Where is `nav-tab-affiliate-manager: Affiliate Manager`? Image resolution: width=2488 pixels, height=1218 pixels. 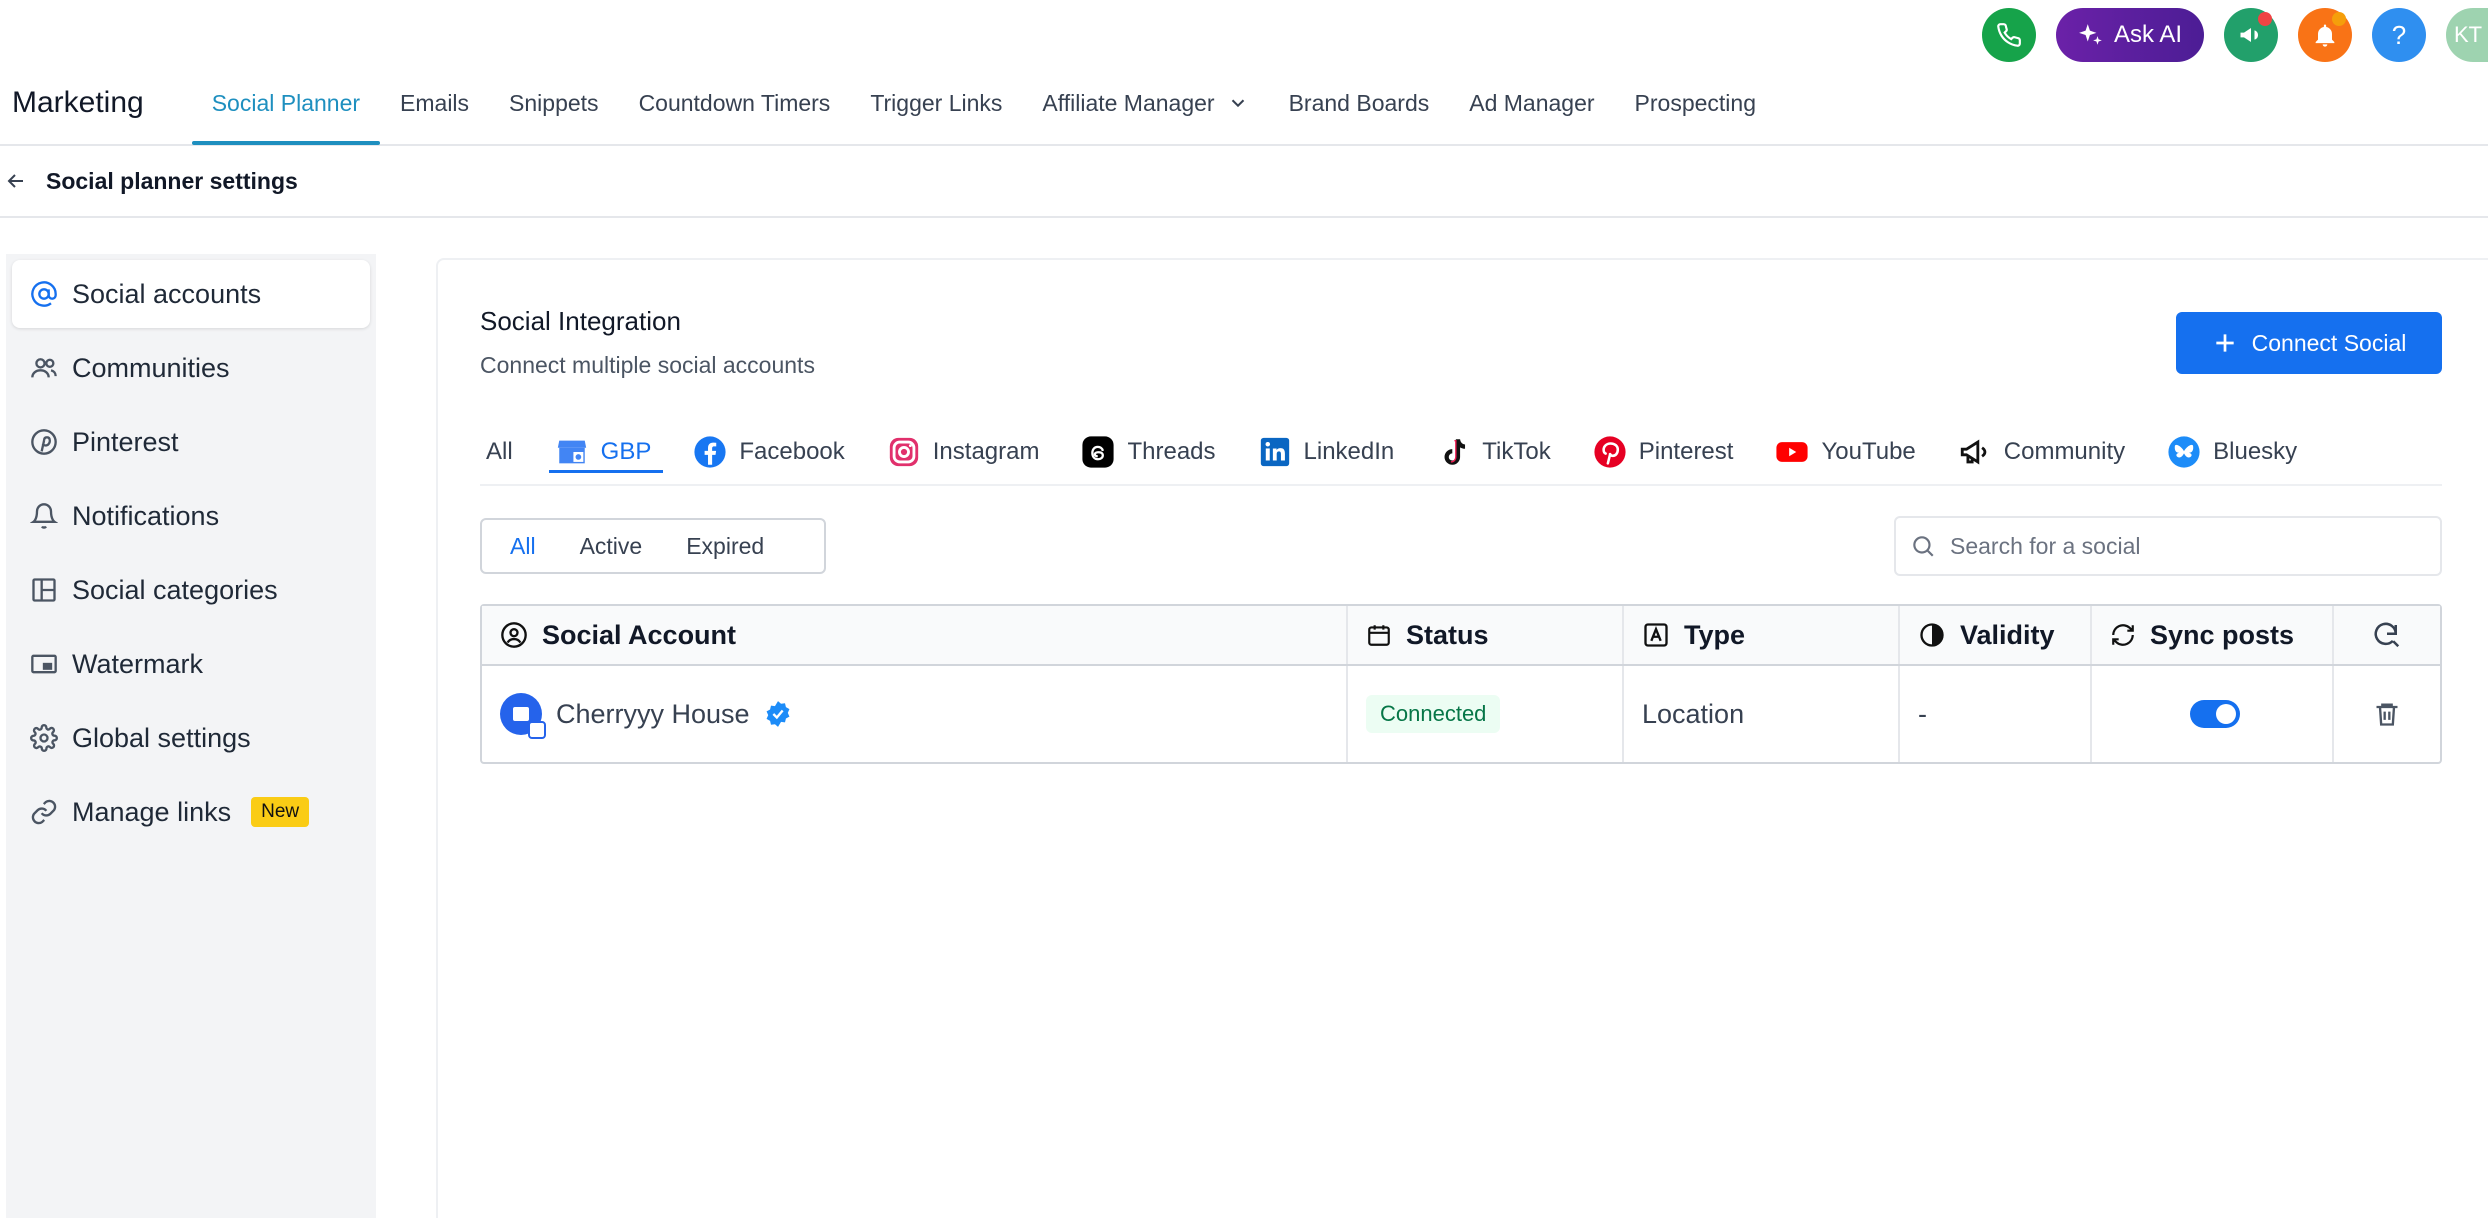
nav-tab-affiliate-manager: Affiliate Manager is located at coordinates (1145, 103).